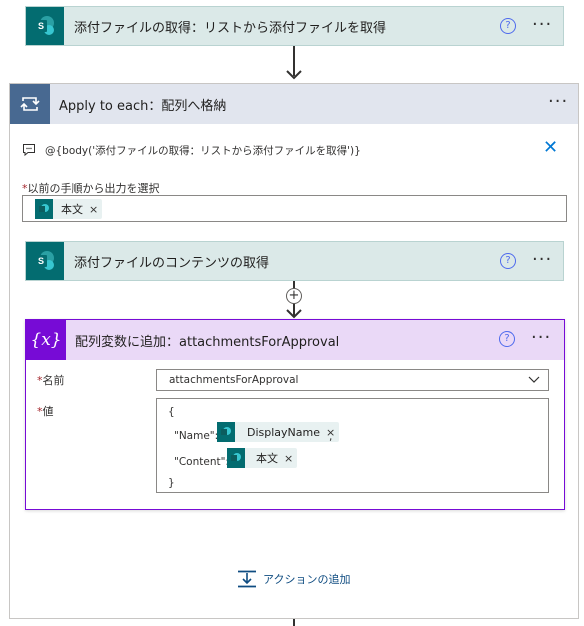 The width and height of the screenshot is (584, 626). I want to click on card-title: 添付ファイルの取得：リストから添付ファイルを取得, so click(230, 28).